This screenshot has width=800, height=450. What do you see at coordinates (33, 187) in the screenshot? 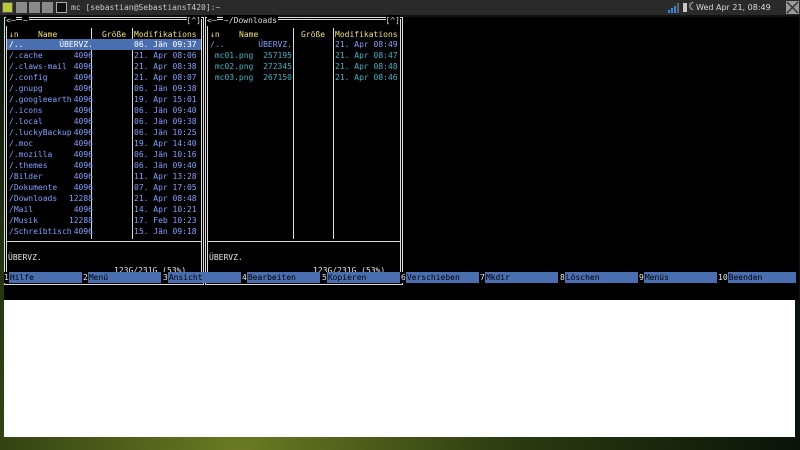
I see `file-name: /Dokumente` at bounding box center [33, 187].